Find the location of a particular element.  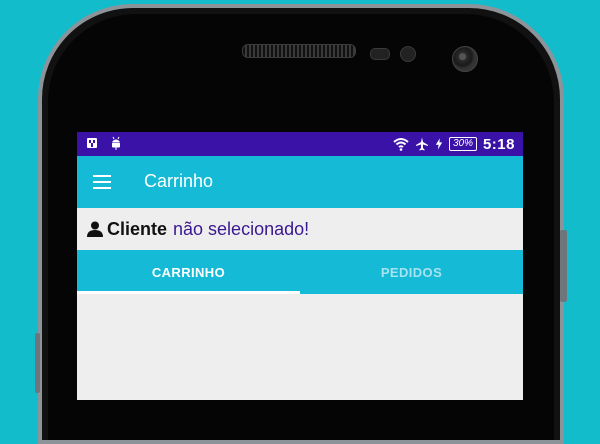

wifi-icon is located at coordinates (401, 144).